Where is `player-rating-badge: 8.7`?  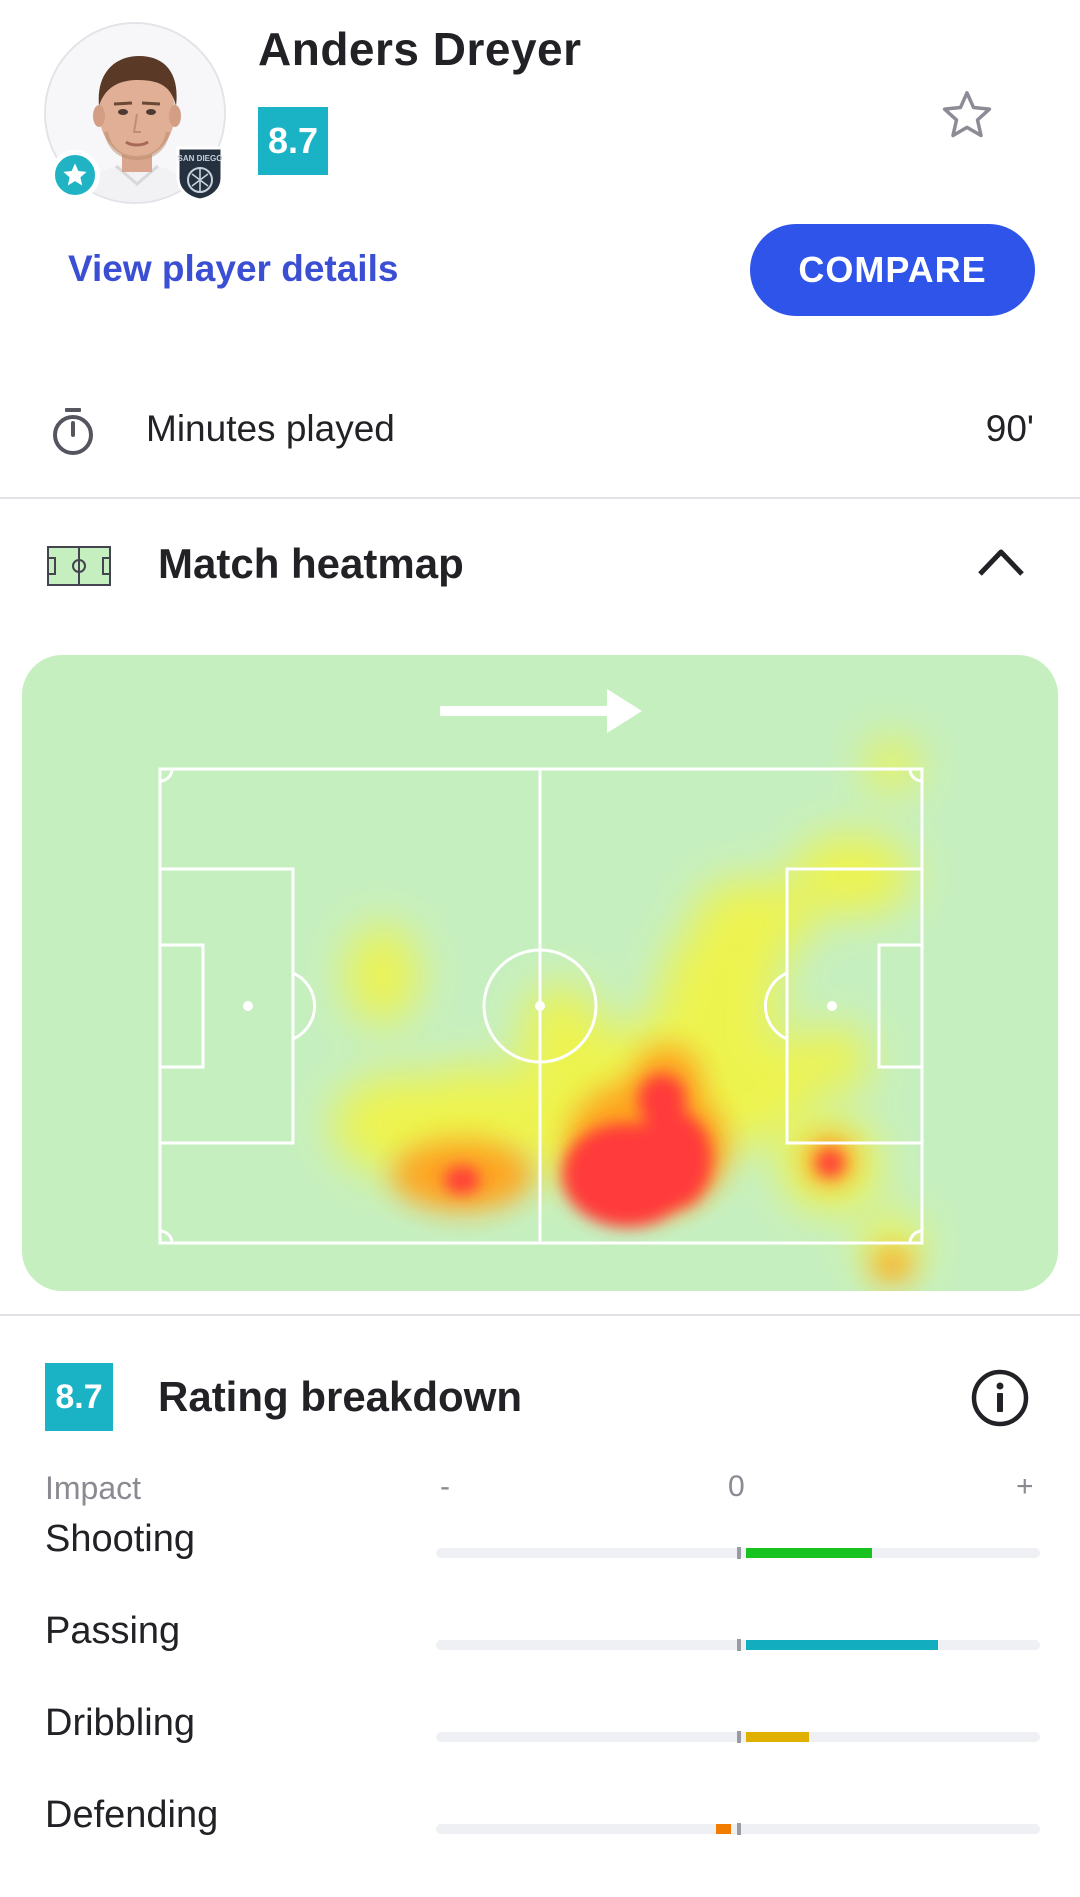
player-rating-badge: 8.7 is located at coordinates (293, 141).